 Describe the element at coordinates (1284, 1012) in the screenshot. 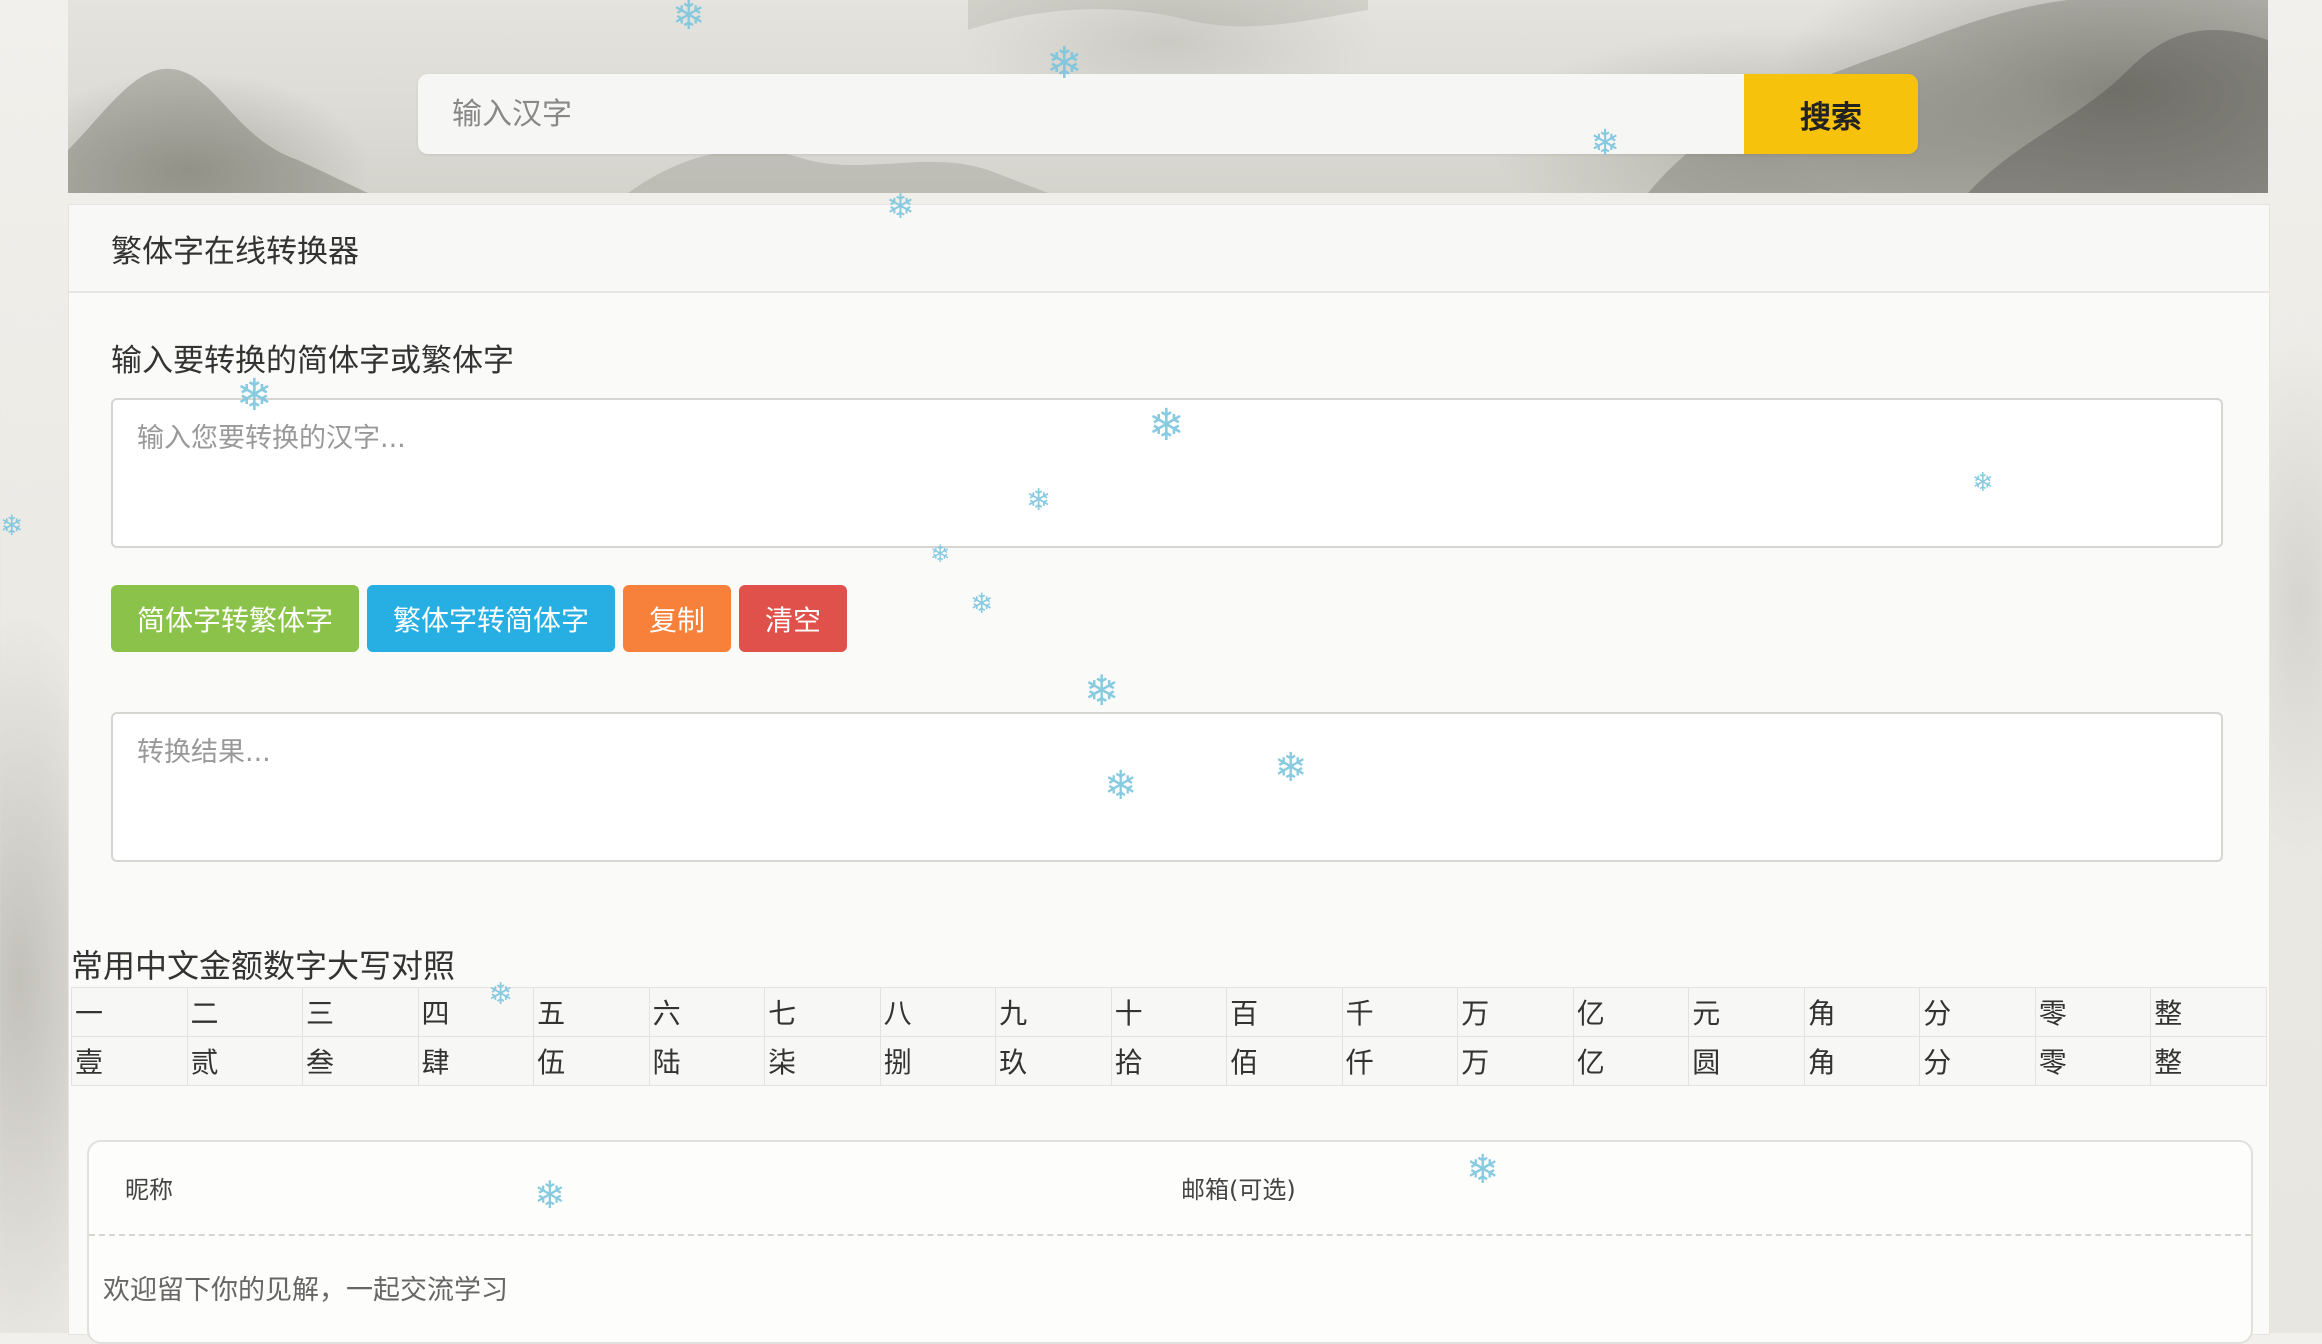

I see `lower-numeral-cell: 百` at that location.